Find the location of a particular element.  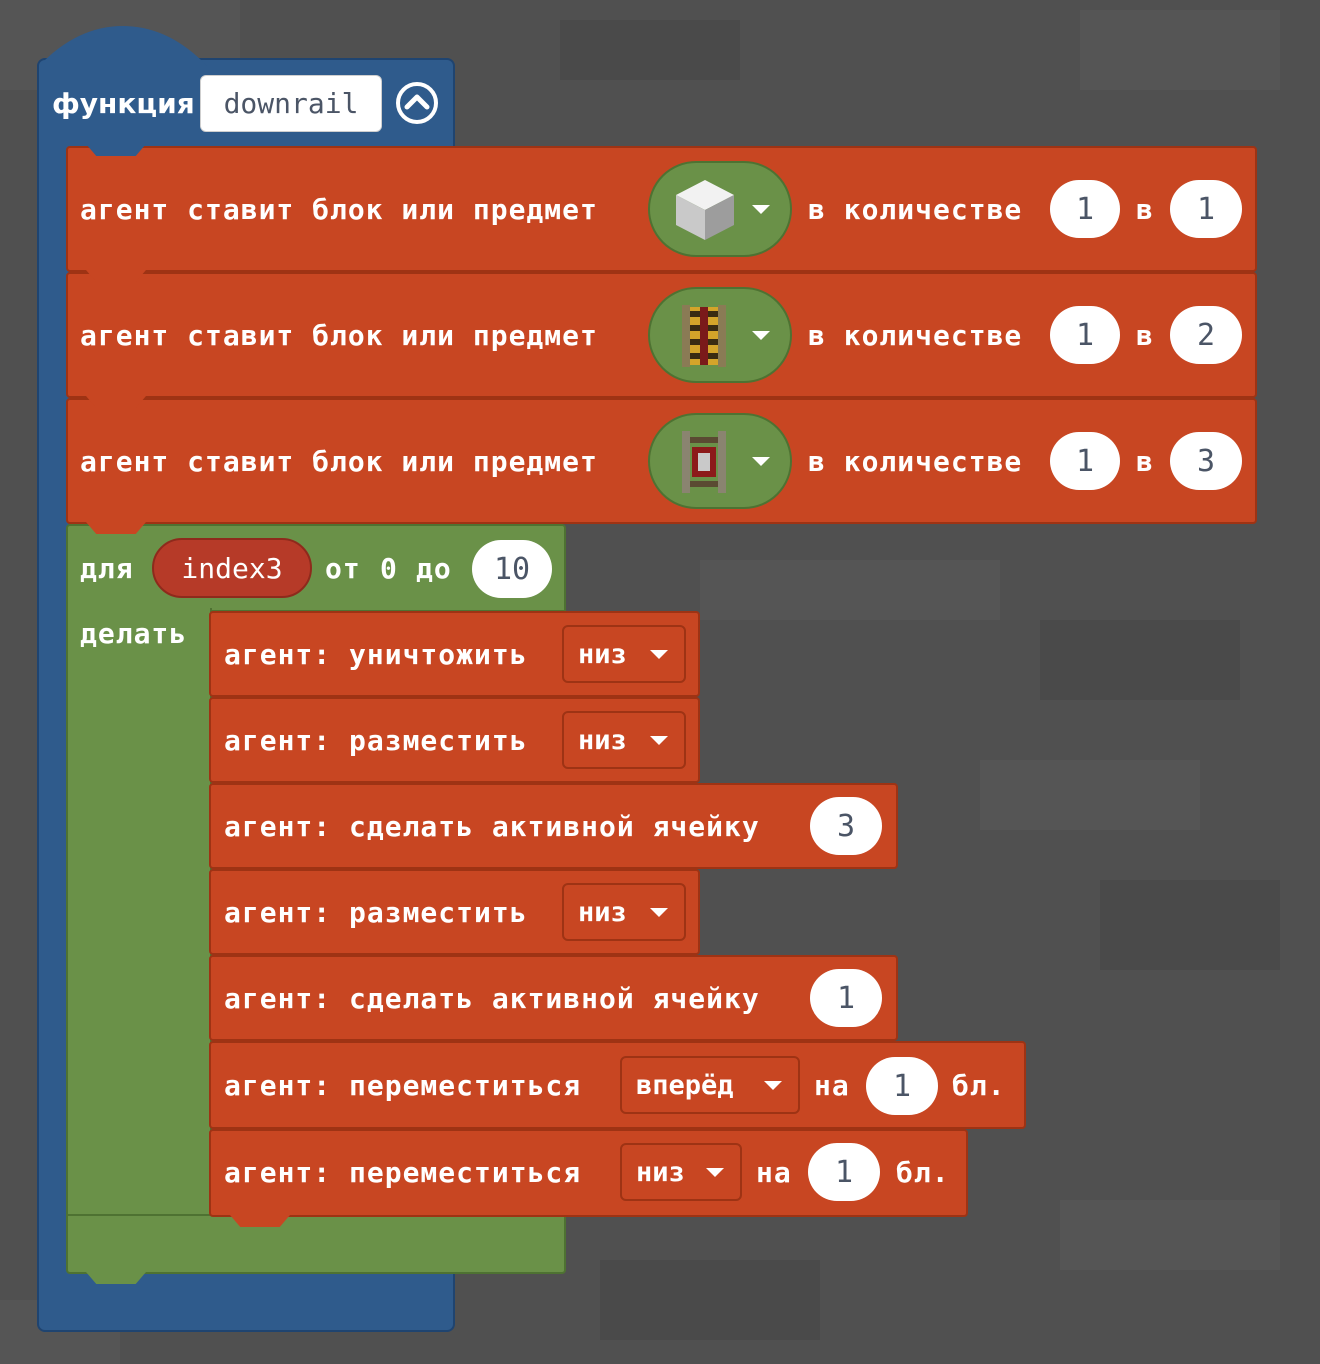

for-loop-body-spine is located at coordinates (139, 914).